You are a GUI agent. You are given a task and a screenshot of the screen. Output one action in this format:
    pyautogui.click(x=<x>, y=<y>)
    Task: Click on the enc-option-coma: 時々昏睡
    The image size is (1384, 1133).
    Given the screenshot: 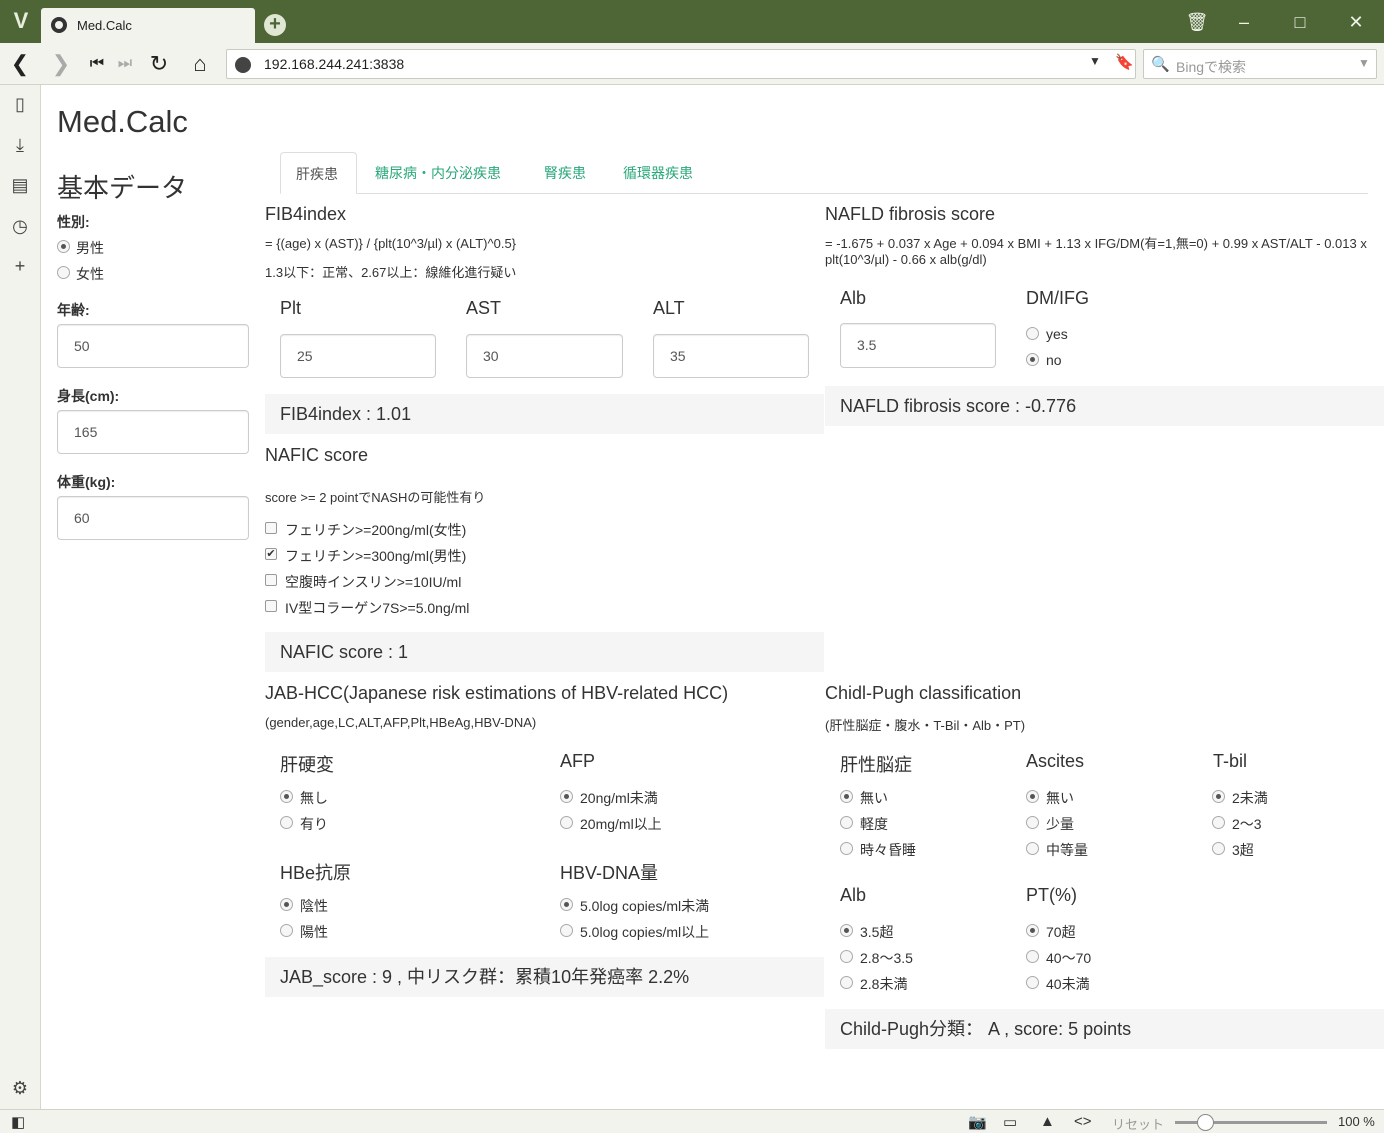 What is the action you would take?
    pyautogui.click(x=888, y=850)
    